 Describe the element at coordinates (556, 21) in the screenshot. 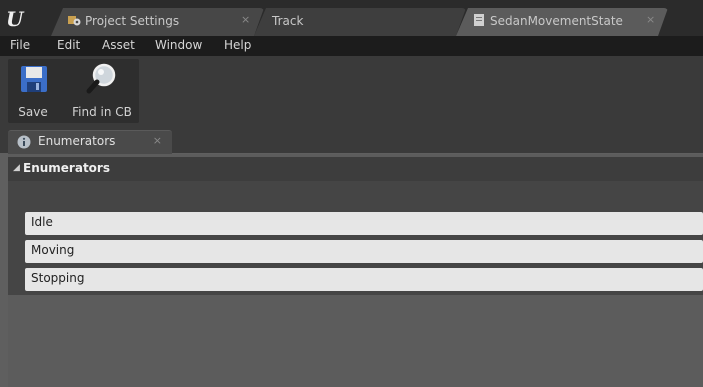

I see `tab-label: SedanMovementState` at that location.